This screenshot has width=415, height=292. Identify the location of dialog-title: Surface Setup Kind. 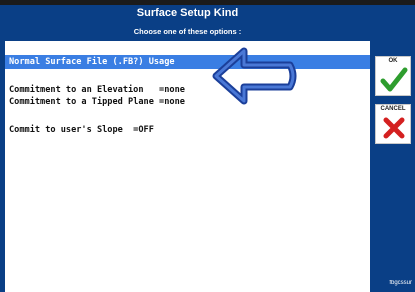
(187, 13).